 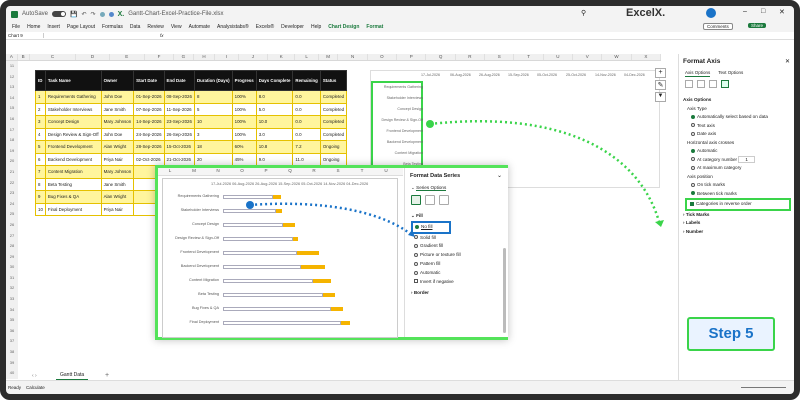 I want to click on table-cell: 20, so click(x=213, y=159).